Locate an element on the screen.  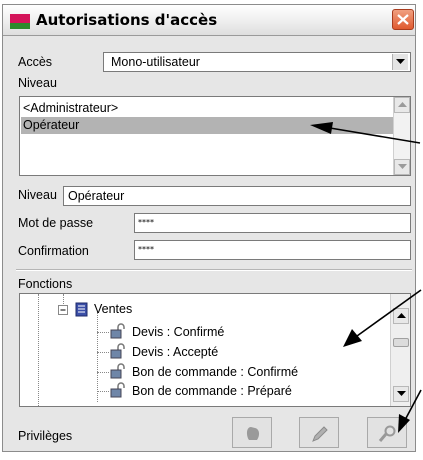
tree-item: Devis : Accepté is located at coordinates (175, 352).